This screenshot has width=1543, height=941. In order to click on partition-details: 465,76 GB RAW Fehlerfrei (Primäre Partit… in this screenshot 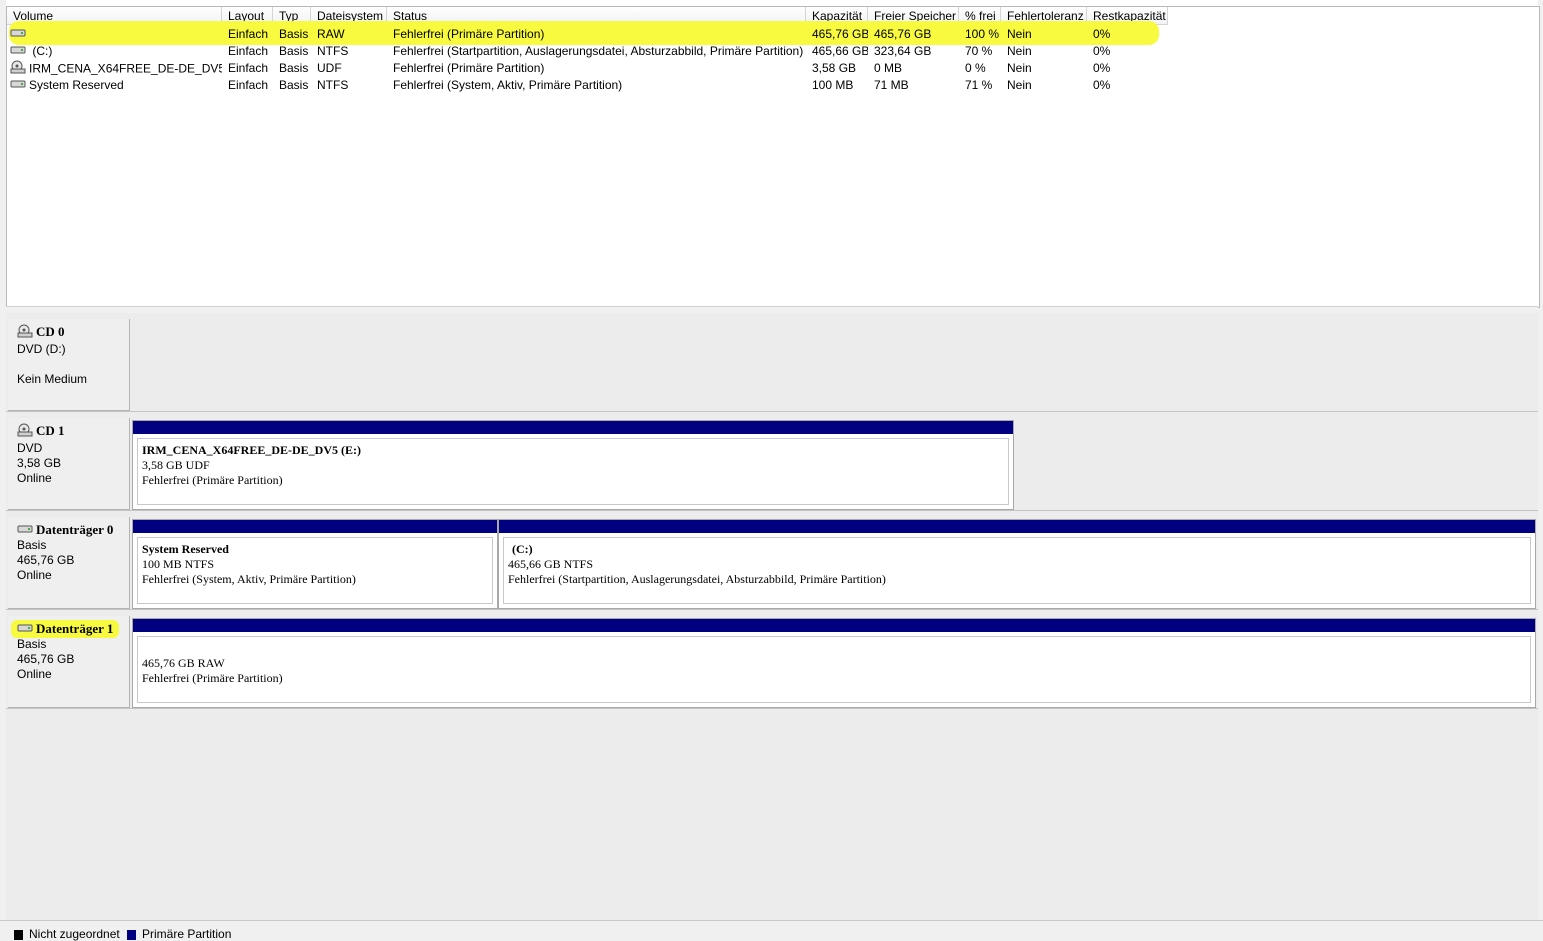, I will do `click(834, 669)`.